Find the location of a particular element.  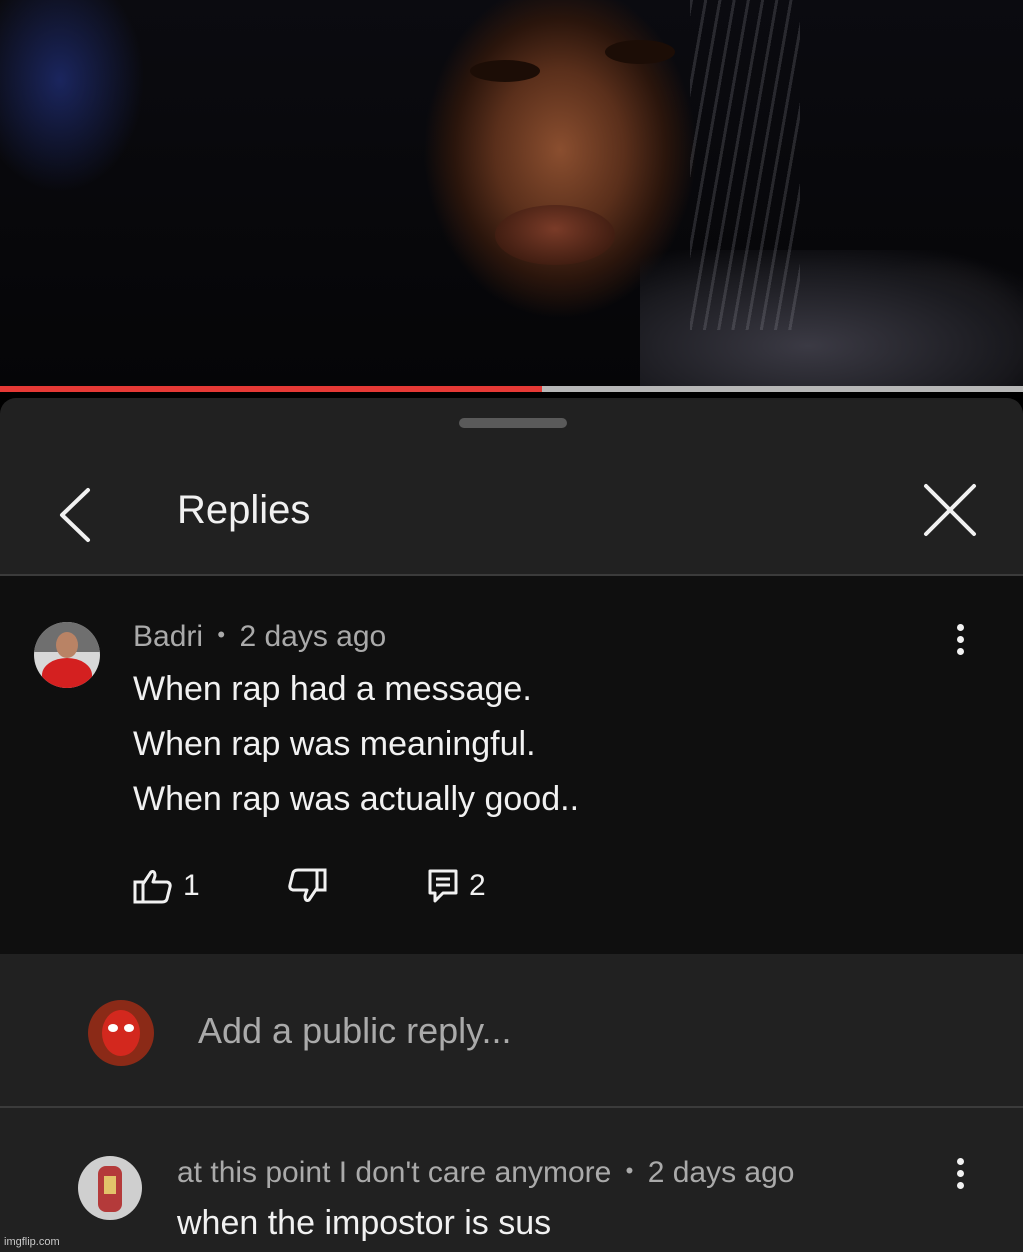

drag-handle is located at coordinates (513, 423).